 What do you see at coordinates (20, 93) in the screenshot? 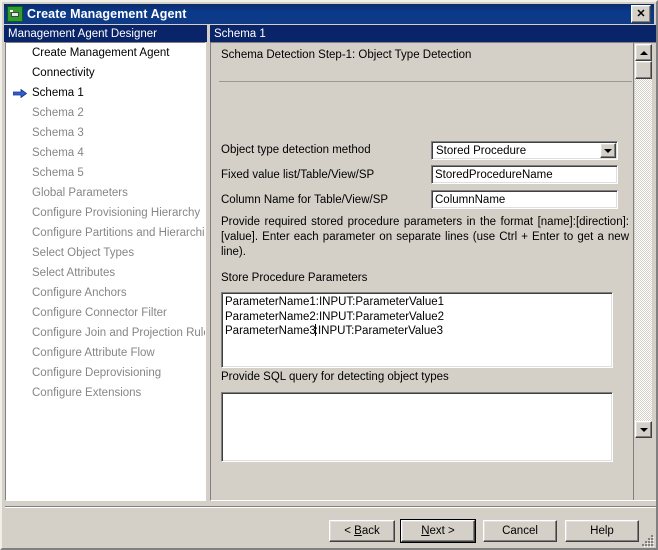
I see `current-step-arrow-icon` at bounding box center [20, 93].